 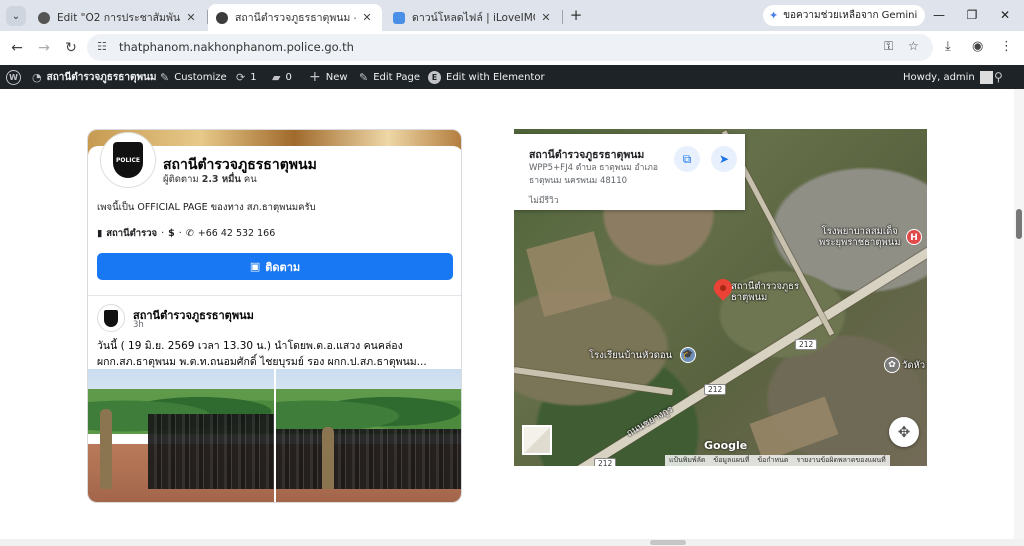 What do you see at coordinates (844, 15) in the screenshot?
I see `gemini-button: ✦ ขอความช่วยเหลือจาก Gemini` at bounding box center [844, 15].